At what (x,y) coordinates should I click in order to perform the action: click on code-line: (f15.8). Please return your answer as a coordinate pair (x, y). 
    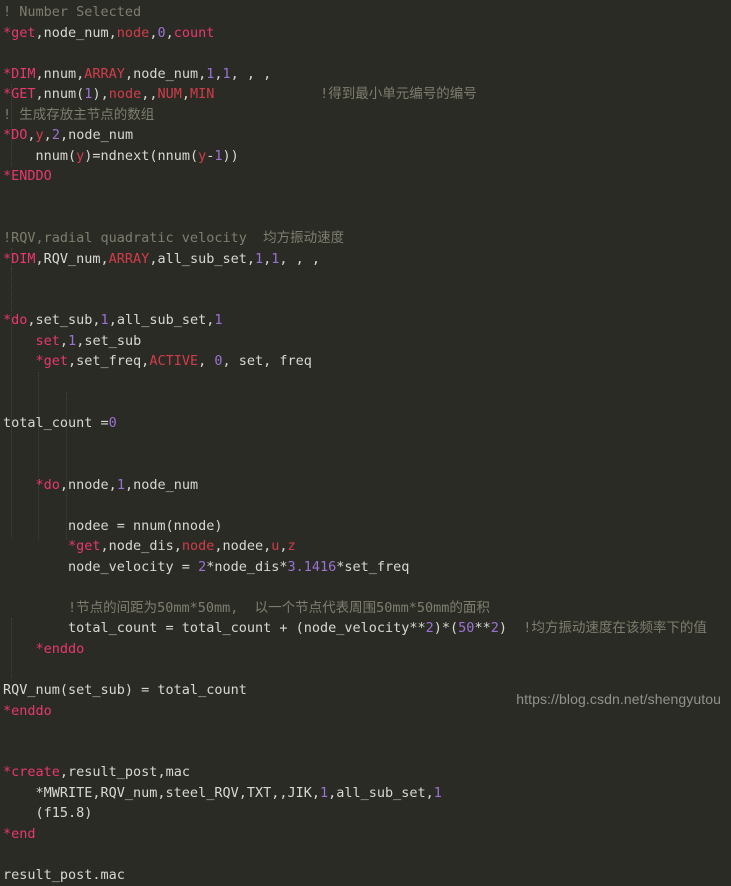
    Looking at the image, I should click on (367, 813).